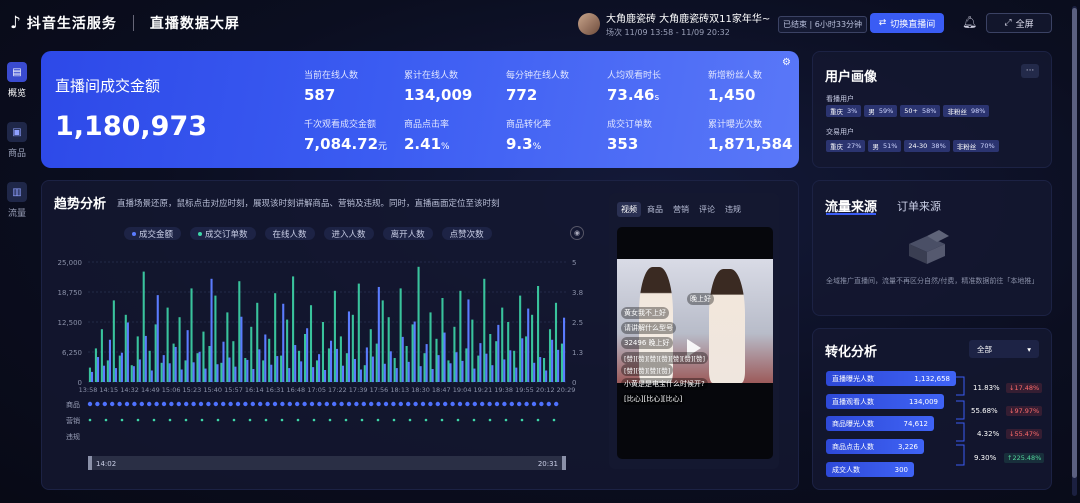 This screenshot has height=503, width=1080. I want to click on tab-violation: 违规, so click(733, 209).